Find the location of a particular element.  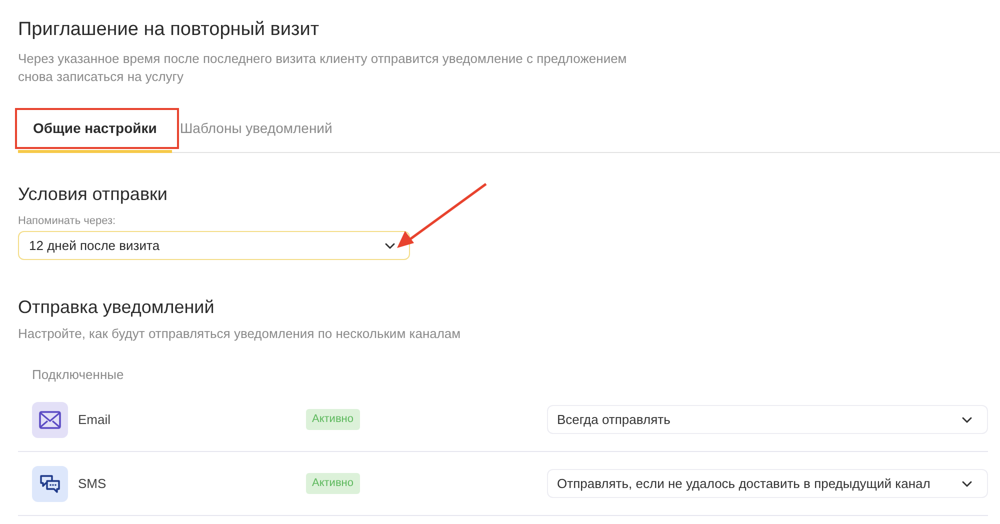

section-title: Отправка уведомлений is located at coordinates (117, 307).